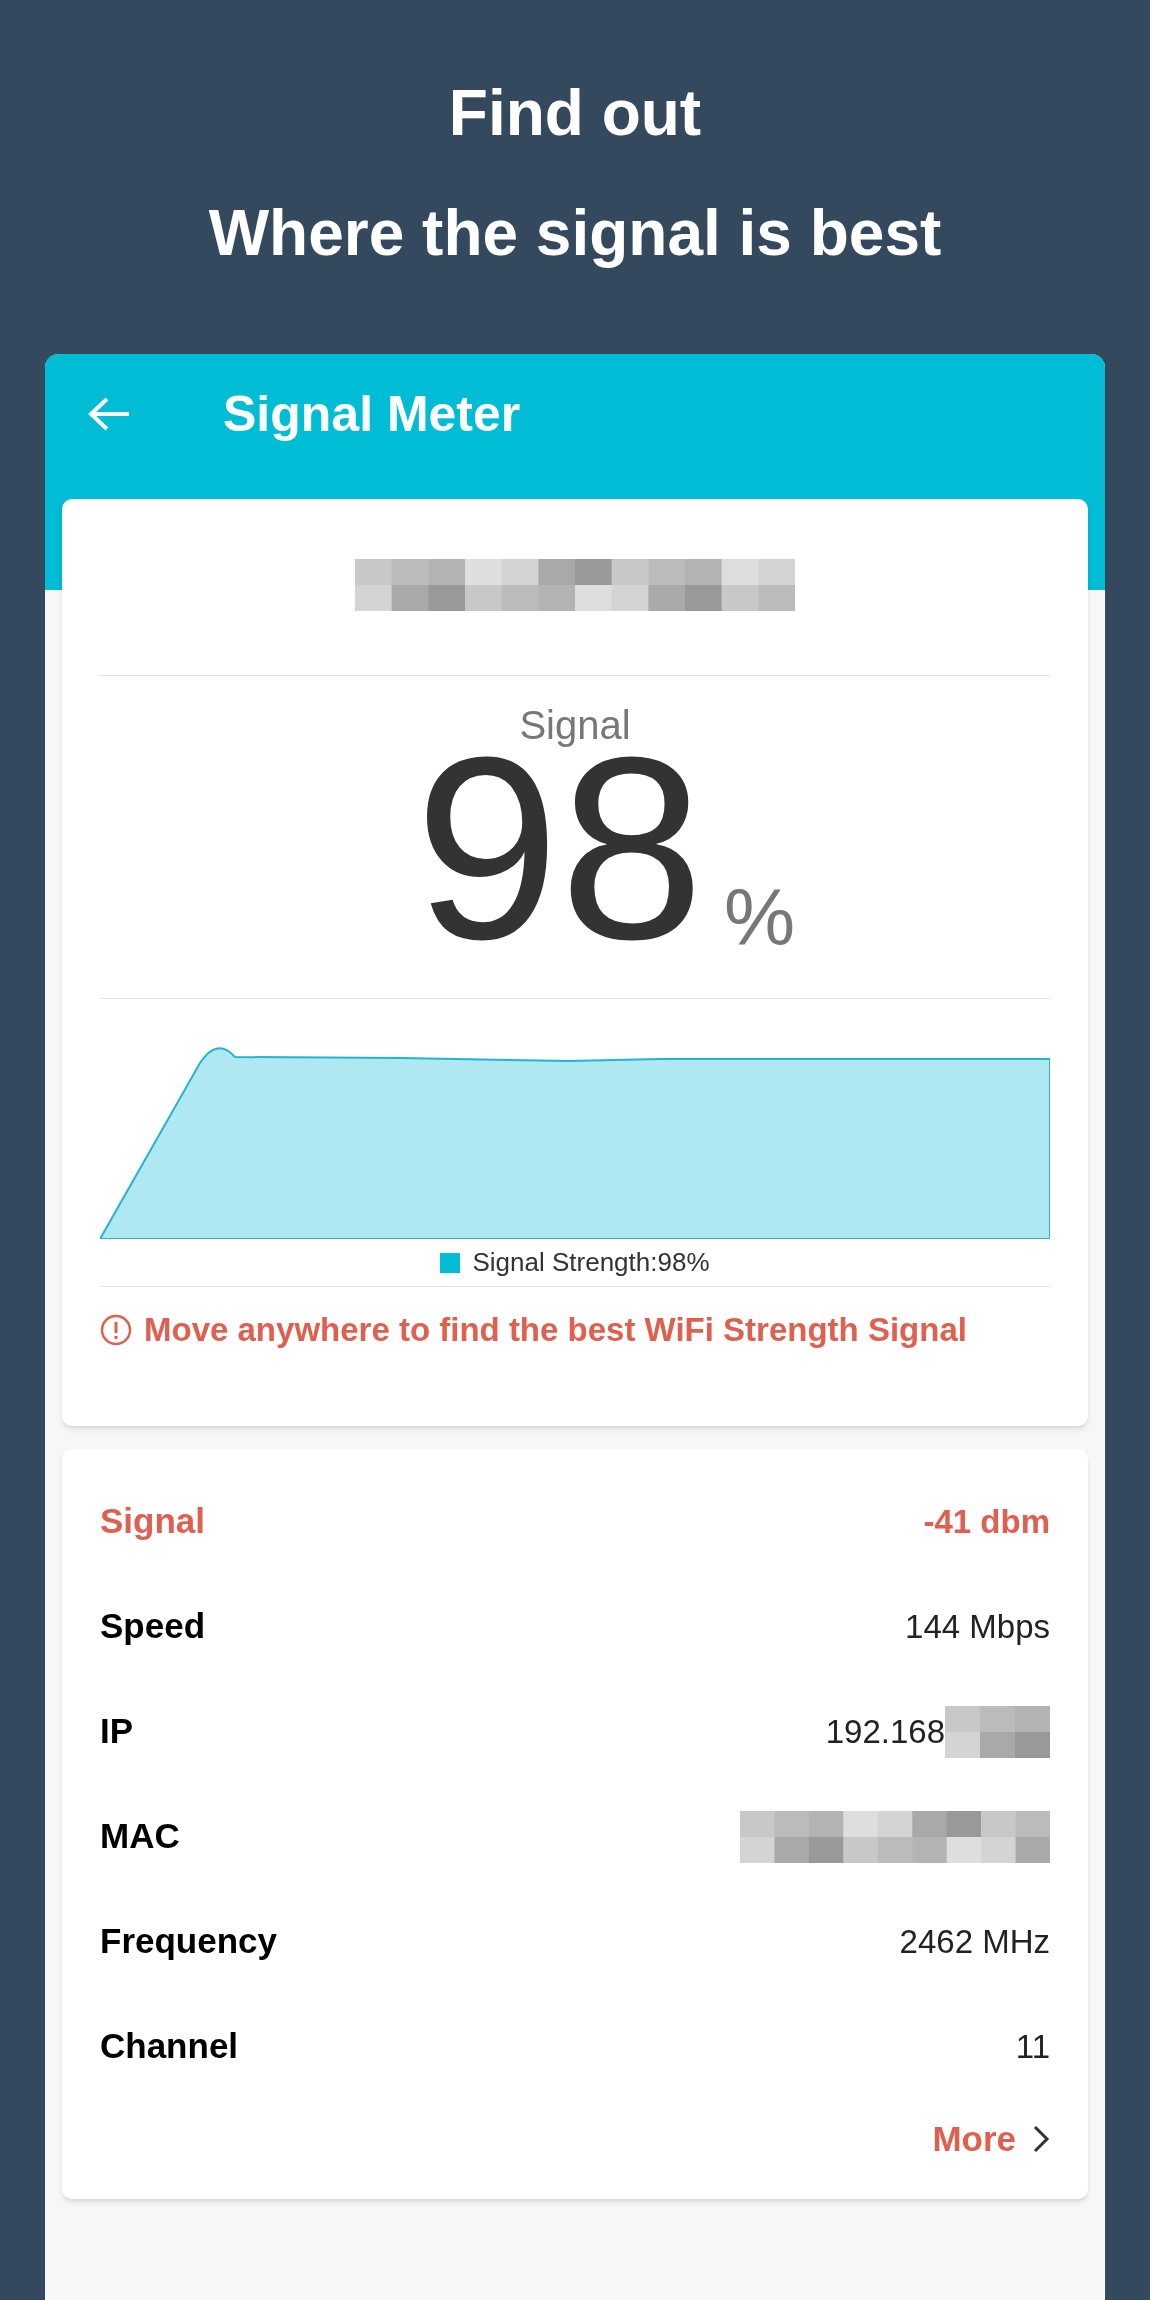 This screenshot has width=1150, height=2300. I want to click on signal-value: 98, so click(559, 848).